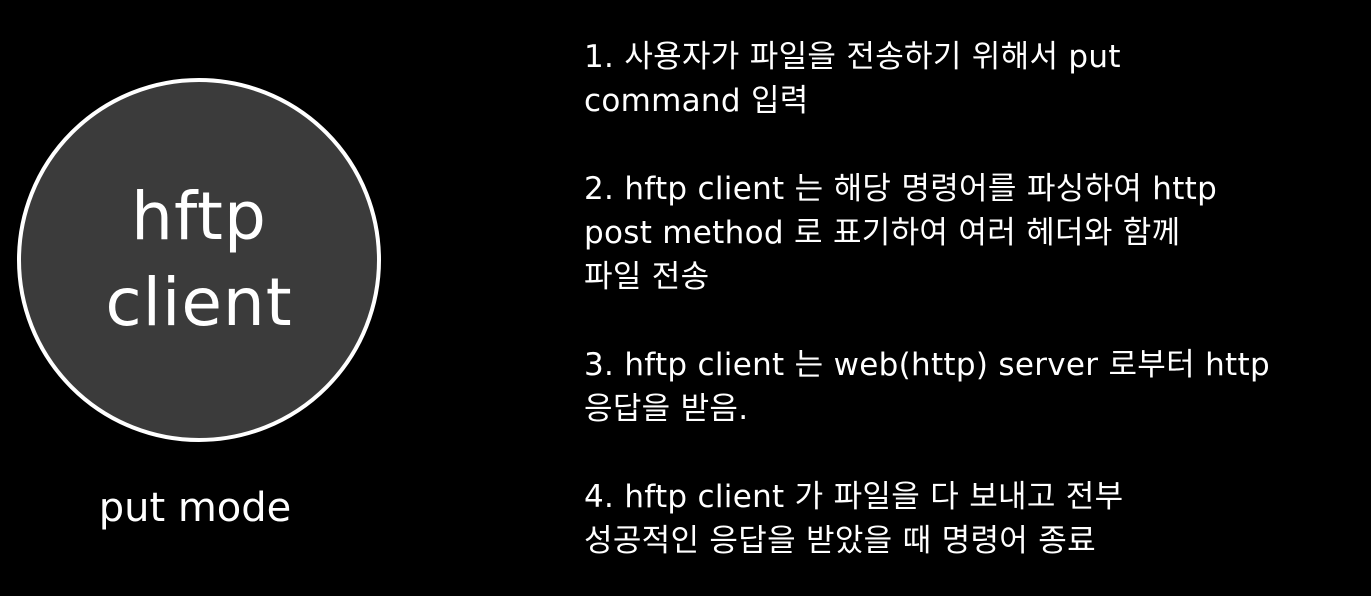 The width and height of the screenshot is (1371, 596). What do you see at coordinates (854, 497) in the screenshot?
I see `step-4-line-1: 4. hftp client 가 파일을 다 보내고 전부` at bounding box center [854, 497].